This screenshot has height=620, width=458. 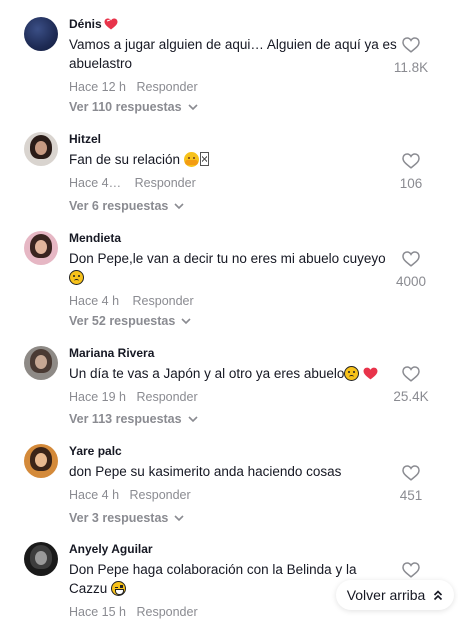 I want to click on comment-username: Mariana Rivera, so click(x=234, y=353).